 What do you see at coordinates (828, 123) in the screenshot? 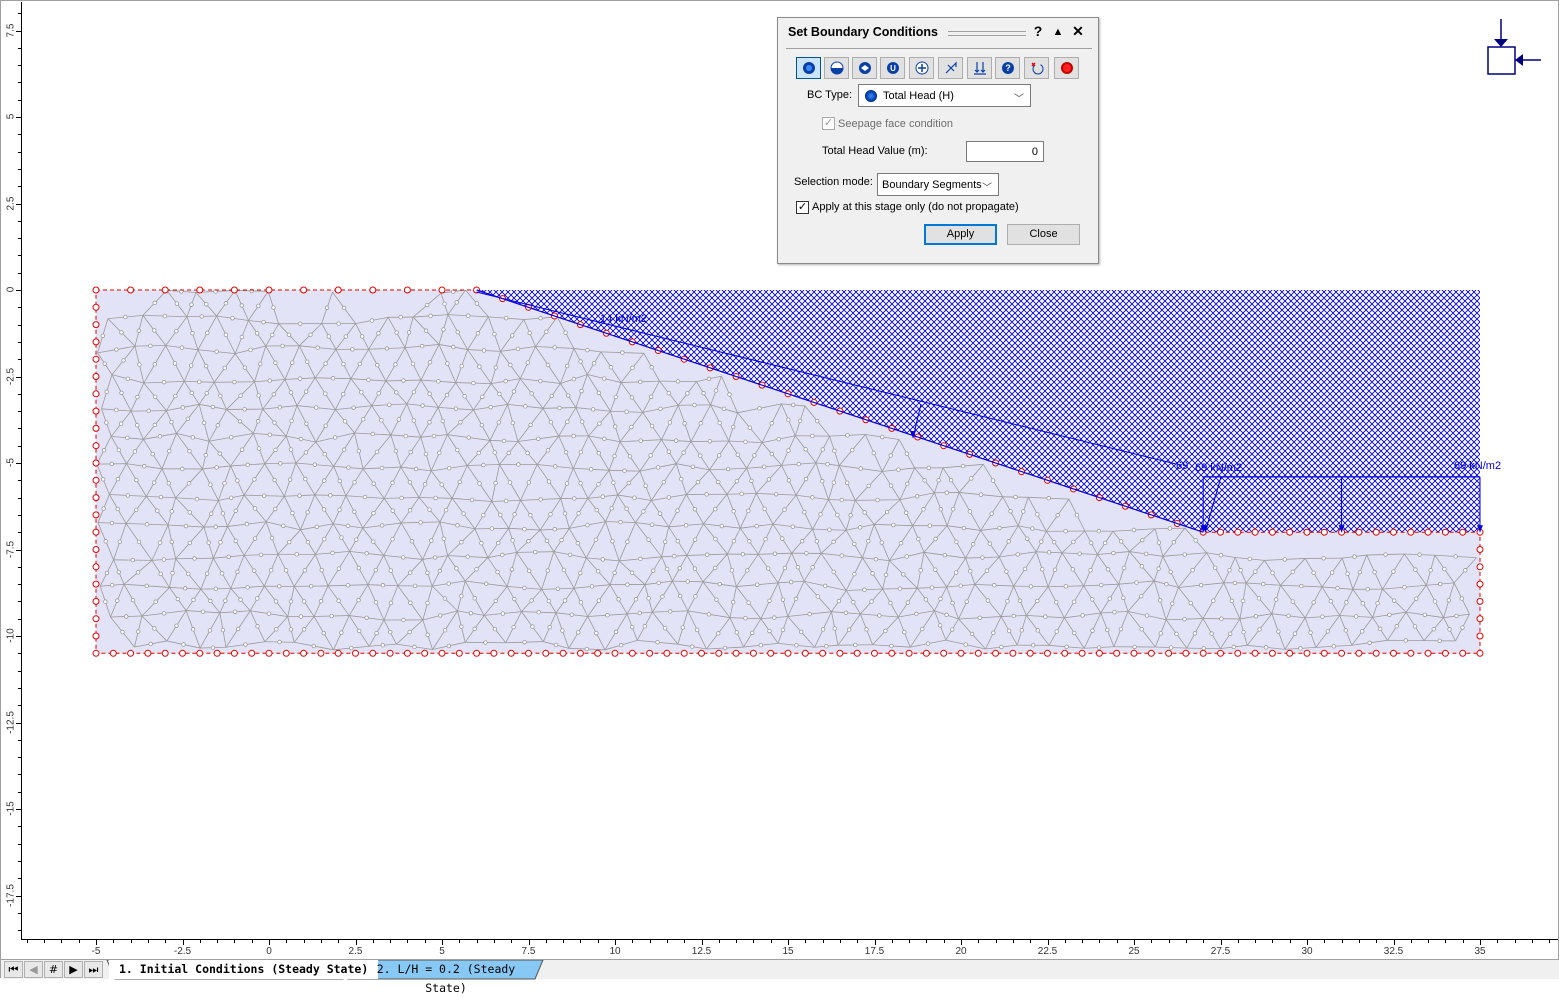
I see `seepage-face-checkbox: ✓` at bounding box center [828, 123].